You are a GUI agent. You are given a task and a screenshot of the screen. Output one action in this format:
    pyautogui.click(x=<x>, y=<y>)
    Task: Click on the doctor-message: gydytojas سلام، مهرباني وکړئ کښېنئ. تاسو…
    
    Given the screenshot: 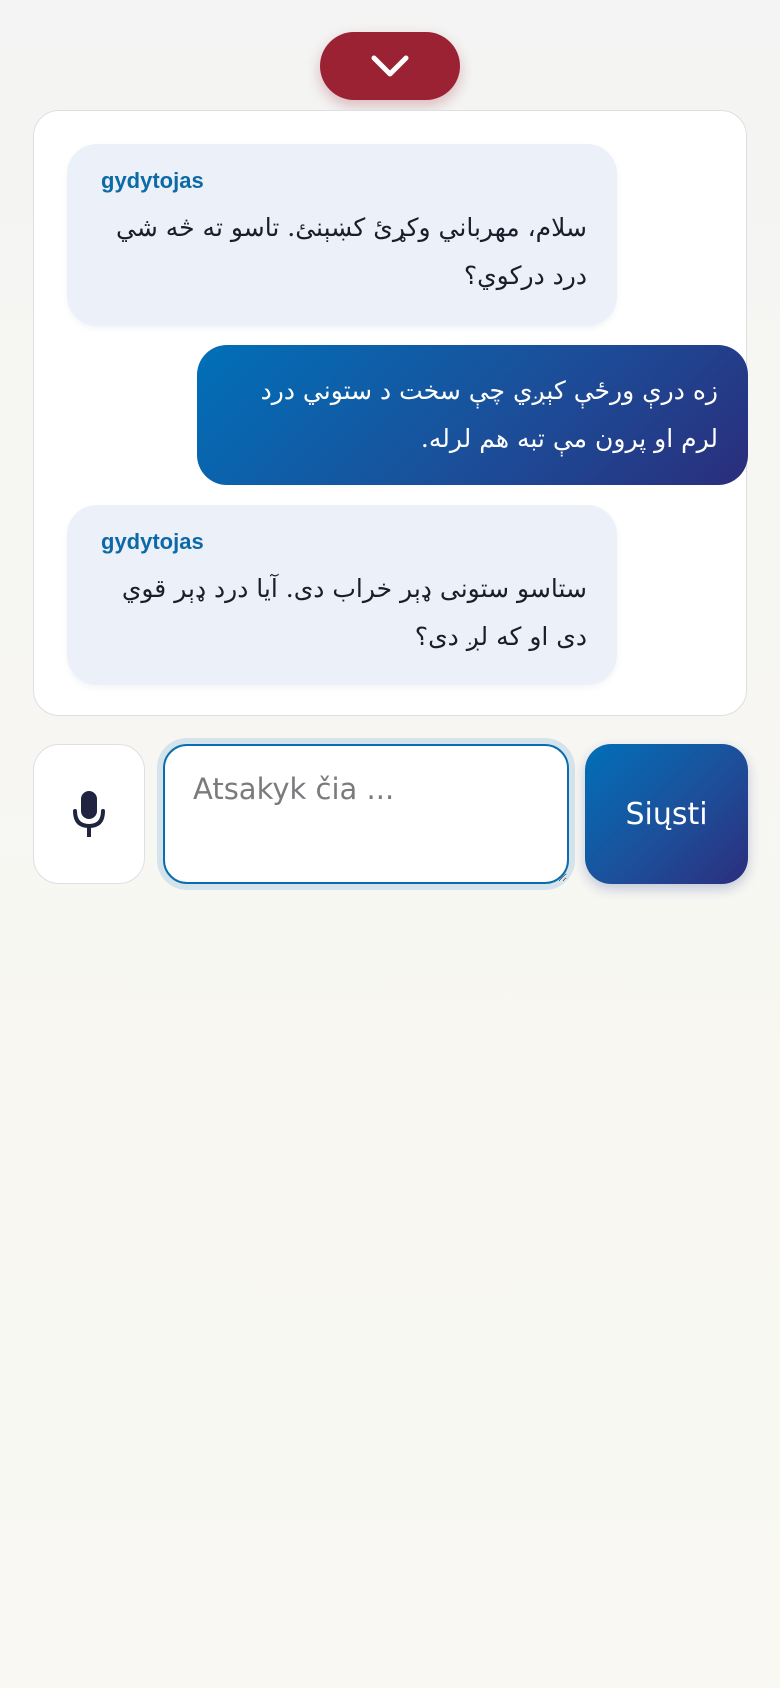 What is the action you would take?
    pyautogui.click(x=342, y=235)
    